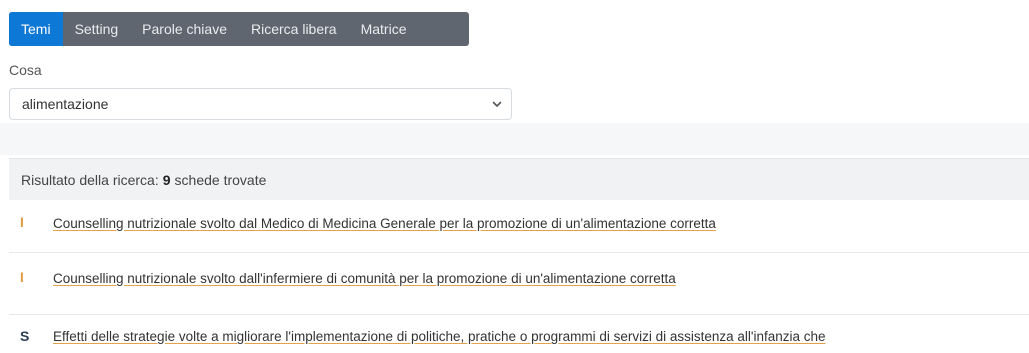 Image resolution: width=1029 pixels, height=353 pixels. I want to click on results-suffix: schede trovate, so click(220, 179).